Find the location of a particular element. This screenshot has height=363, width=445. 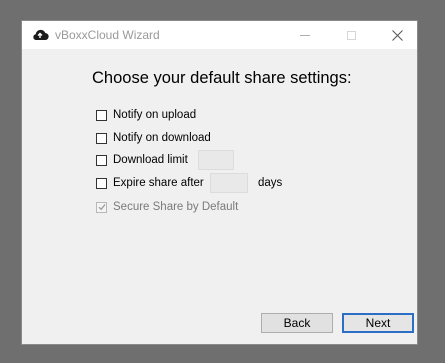

close-icon is located at coordinates (397, 35).